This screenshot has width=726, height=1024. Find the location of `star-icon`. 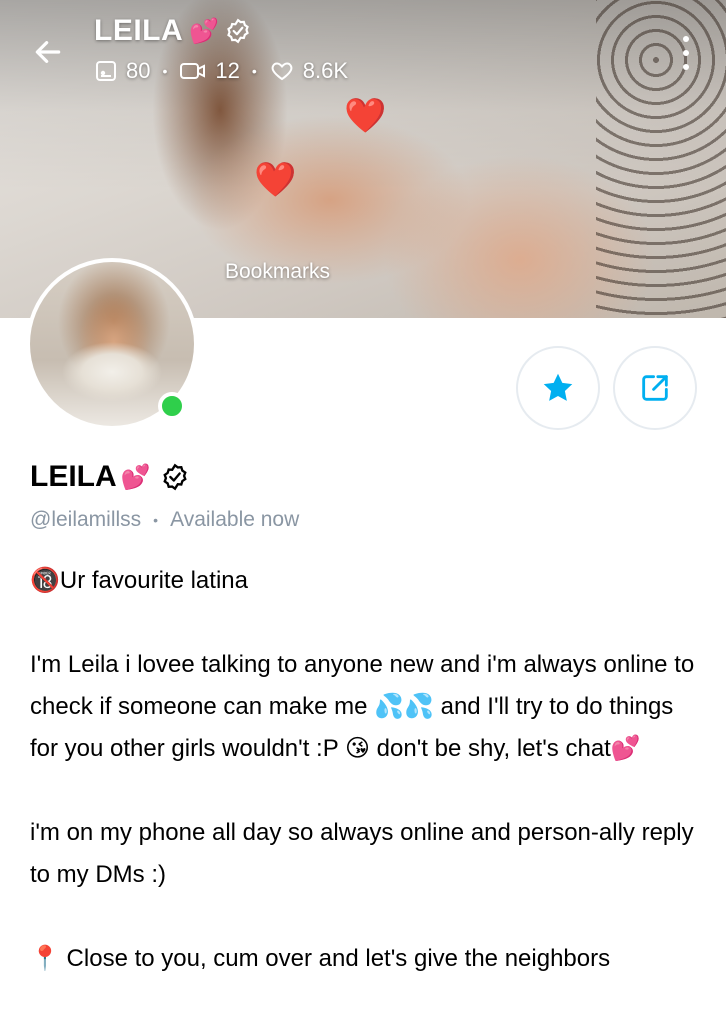

star-icon is located at coordinates (558, 387).